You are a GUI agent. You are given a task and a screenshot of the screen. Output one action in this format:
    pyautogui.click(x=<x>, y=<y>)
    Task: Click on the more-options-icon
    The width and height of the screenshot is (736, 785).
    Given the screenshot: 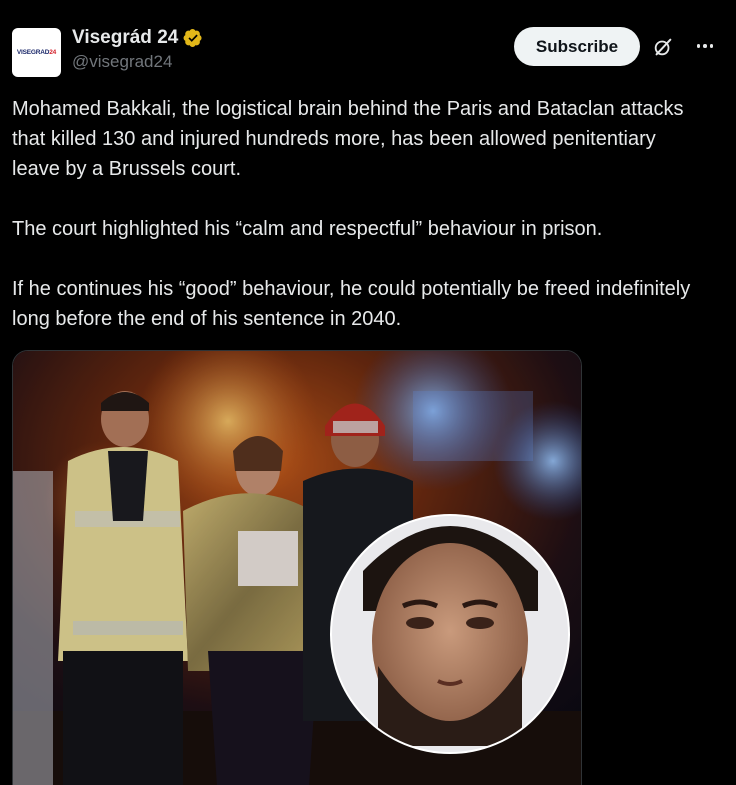 What is the action you would take?
    pyautogui.click(x=705, y=46)
    